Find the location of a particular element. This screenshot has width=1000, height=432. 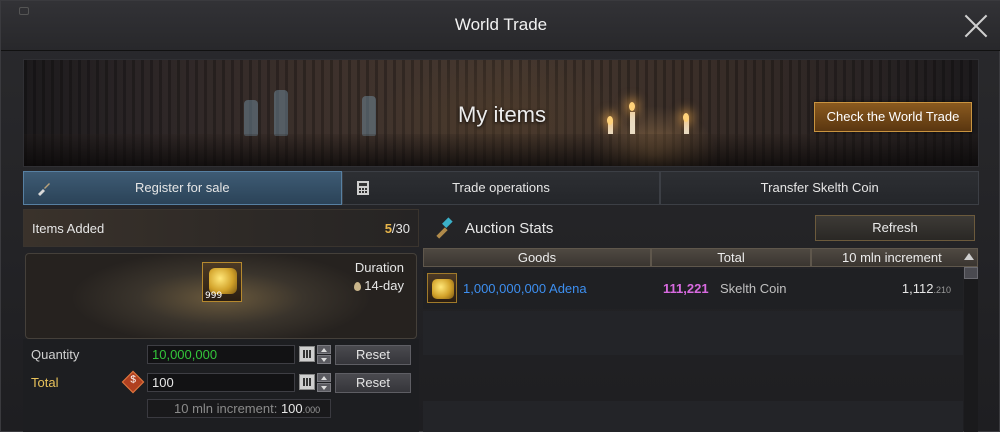

title-bar: World Trade is located at coordinates (500, 26).